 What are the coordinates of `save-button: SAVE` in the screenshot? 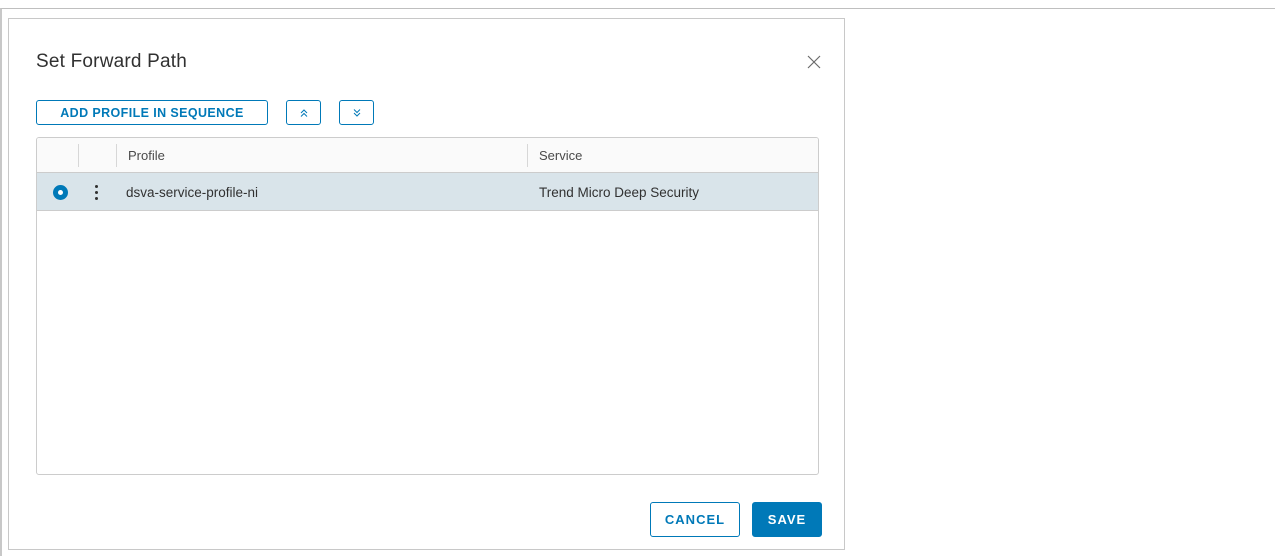 It's located at (787, 519).